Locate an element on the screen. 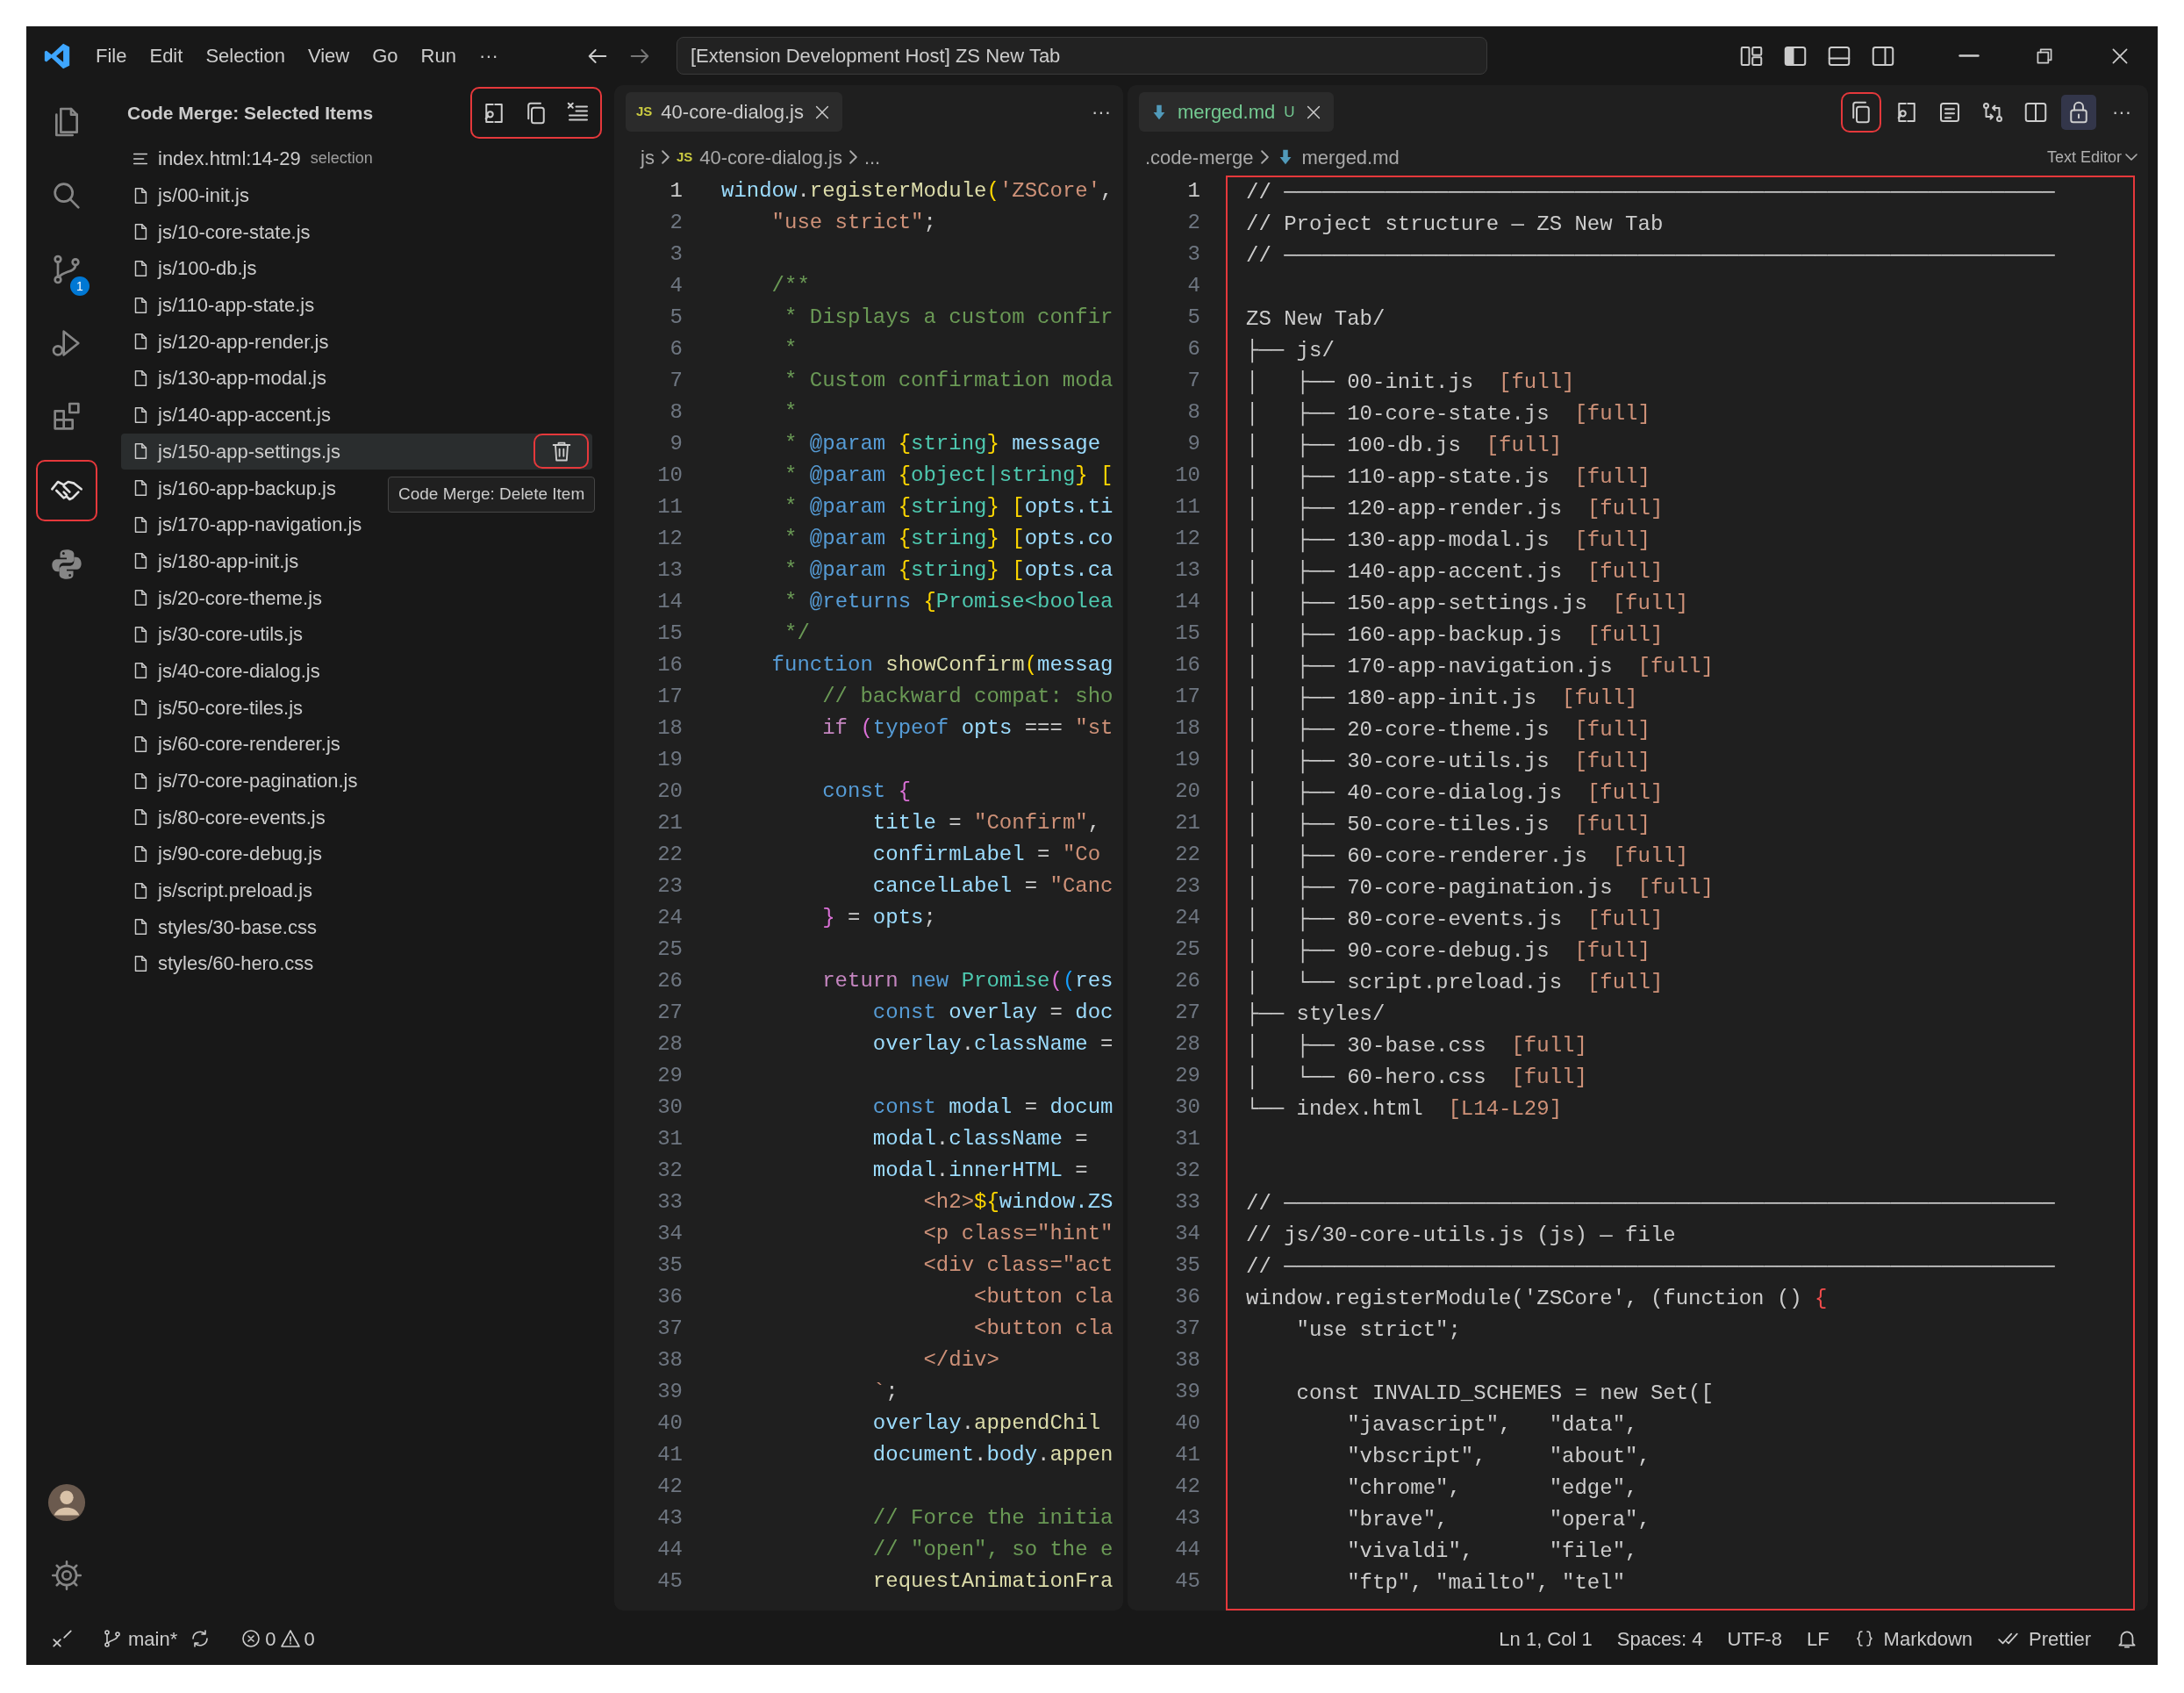 Image resolution: width=2184 pixels, height=1693 pixels. code-line: const { is located at coordinates (866, 791).